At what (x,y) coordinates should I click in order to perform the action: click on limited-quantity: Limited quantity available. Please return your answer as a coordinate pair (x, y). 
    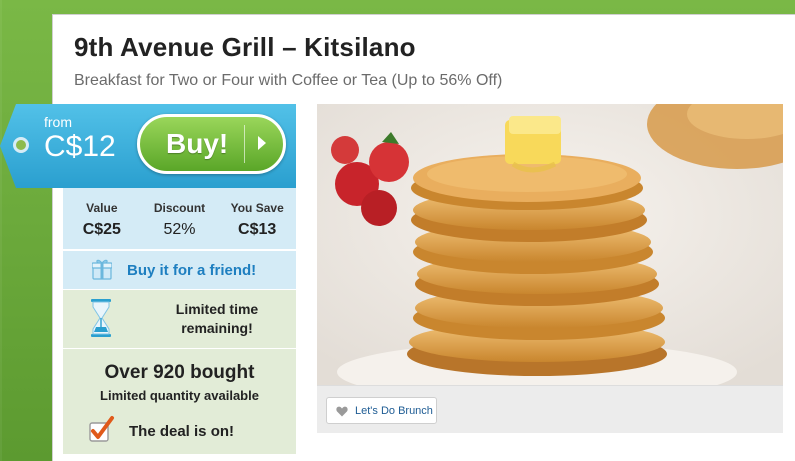
    Looking at the image, I should click on (179, 395).